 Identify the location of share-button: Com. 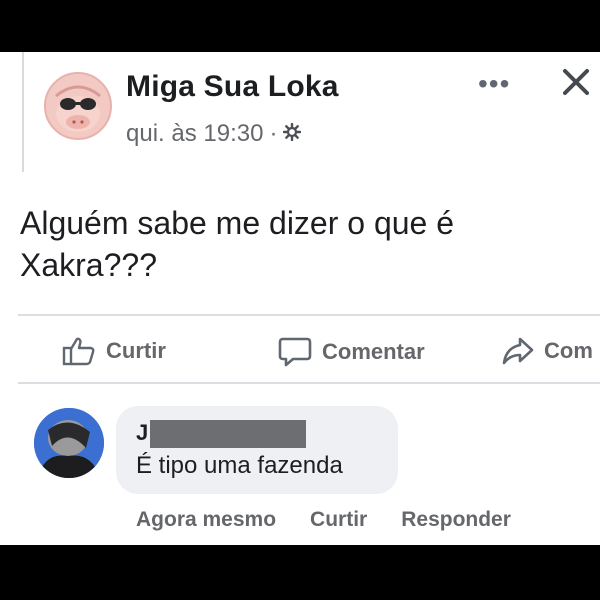
(547, 351).